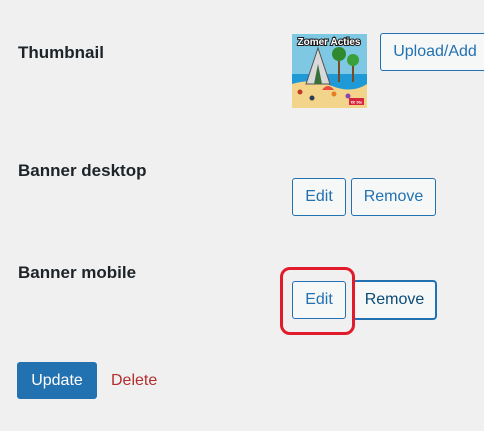  I want to click on banner-mobile-edit-button: Edit, so click(319, 300).